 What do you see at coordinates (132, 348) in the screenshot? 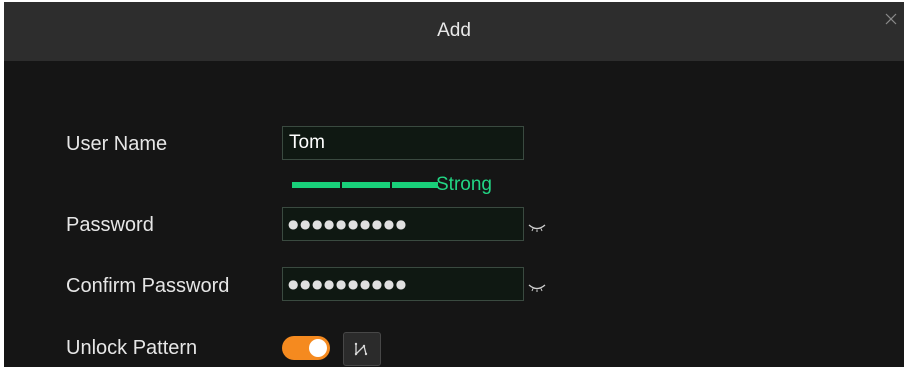
I see `unlock-pattern-label: Unlock Pattern` at bounding box center [132, 348].